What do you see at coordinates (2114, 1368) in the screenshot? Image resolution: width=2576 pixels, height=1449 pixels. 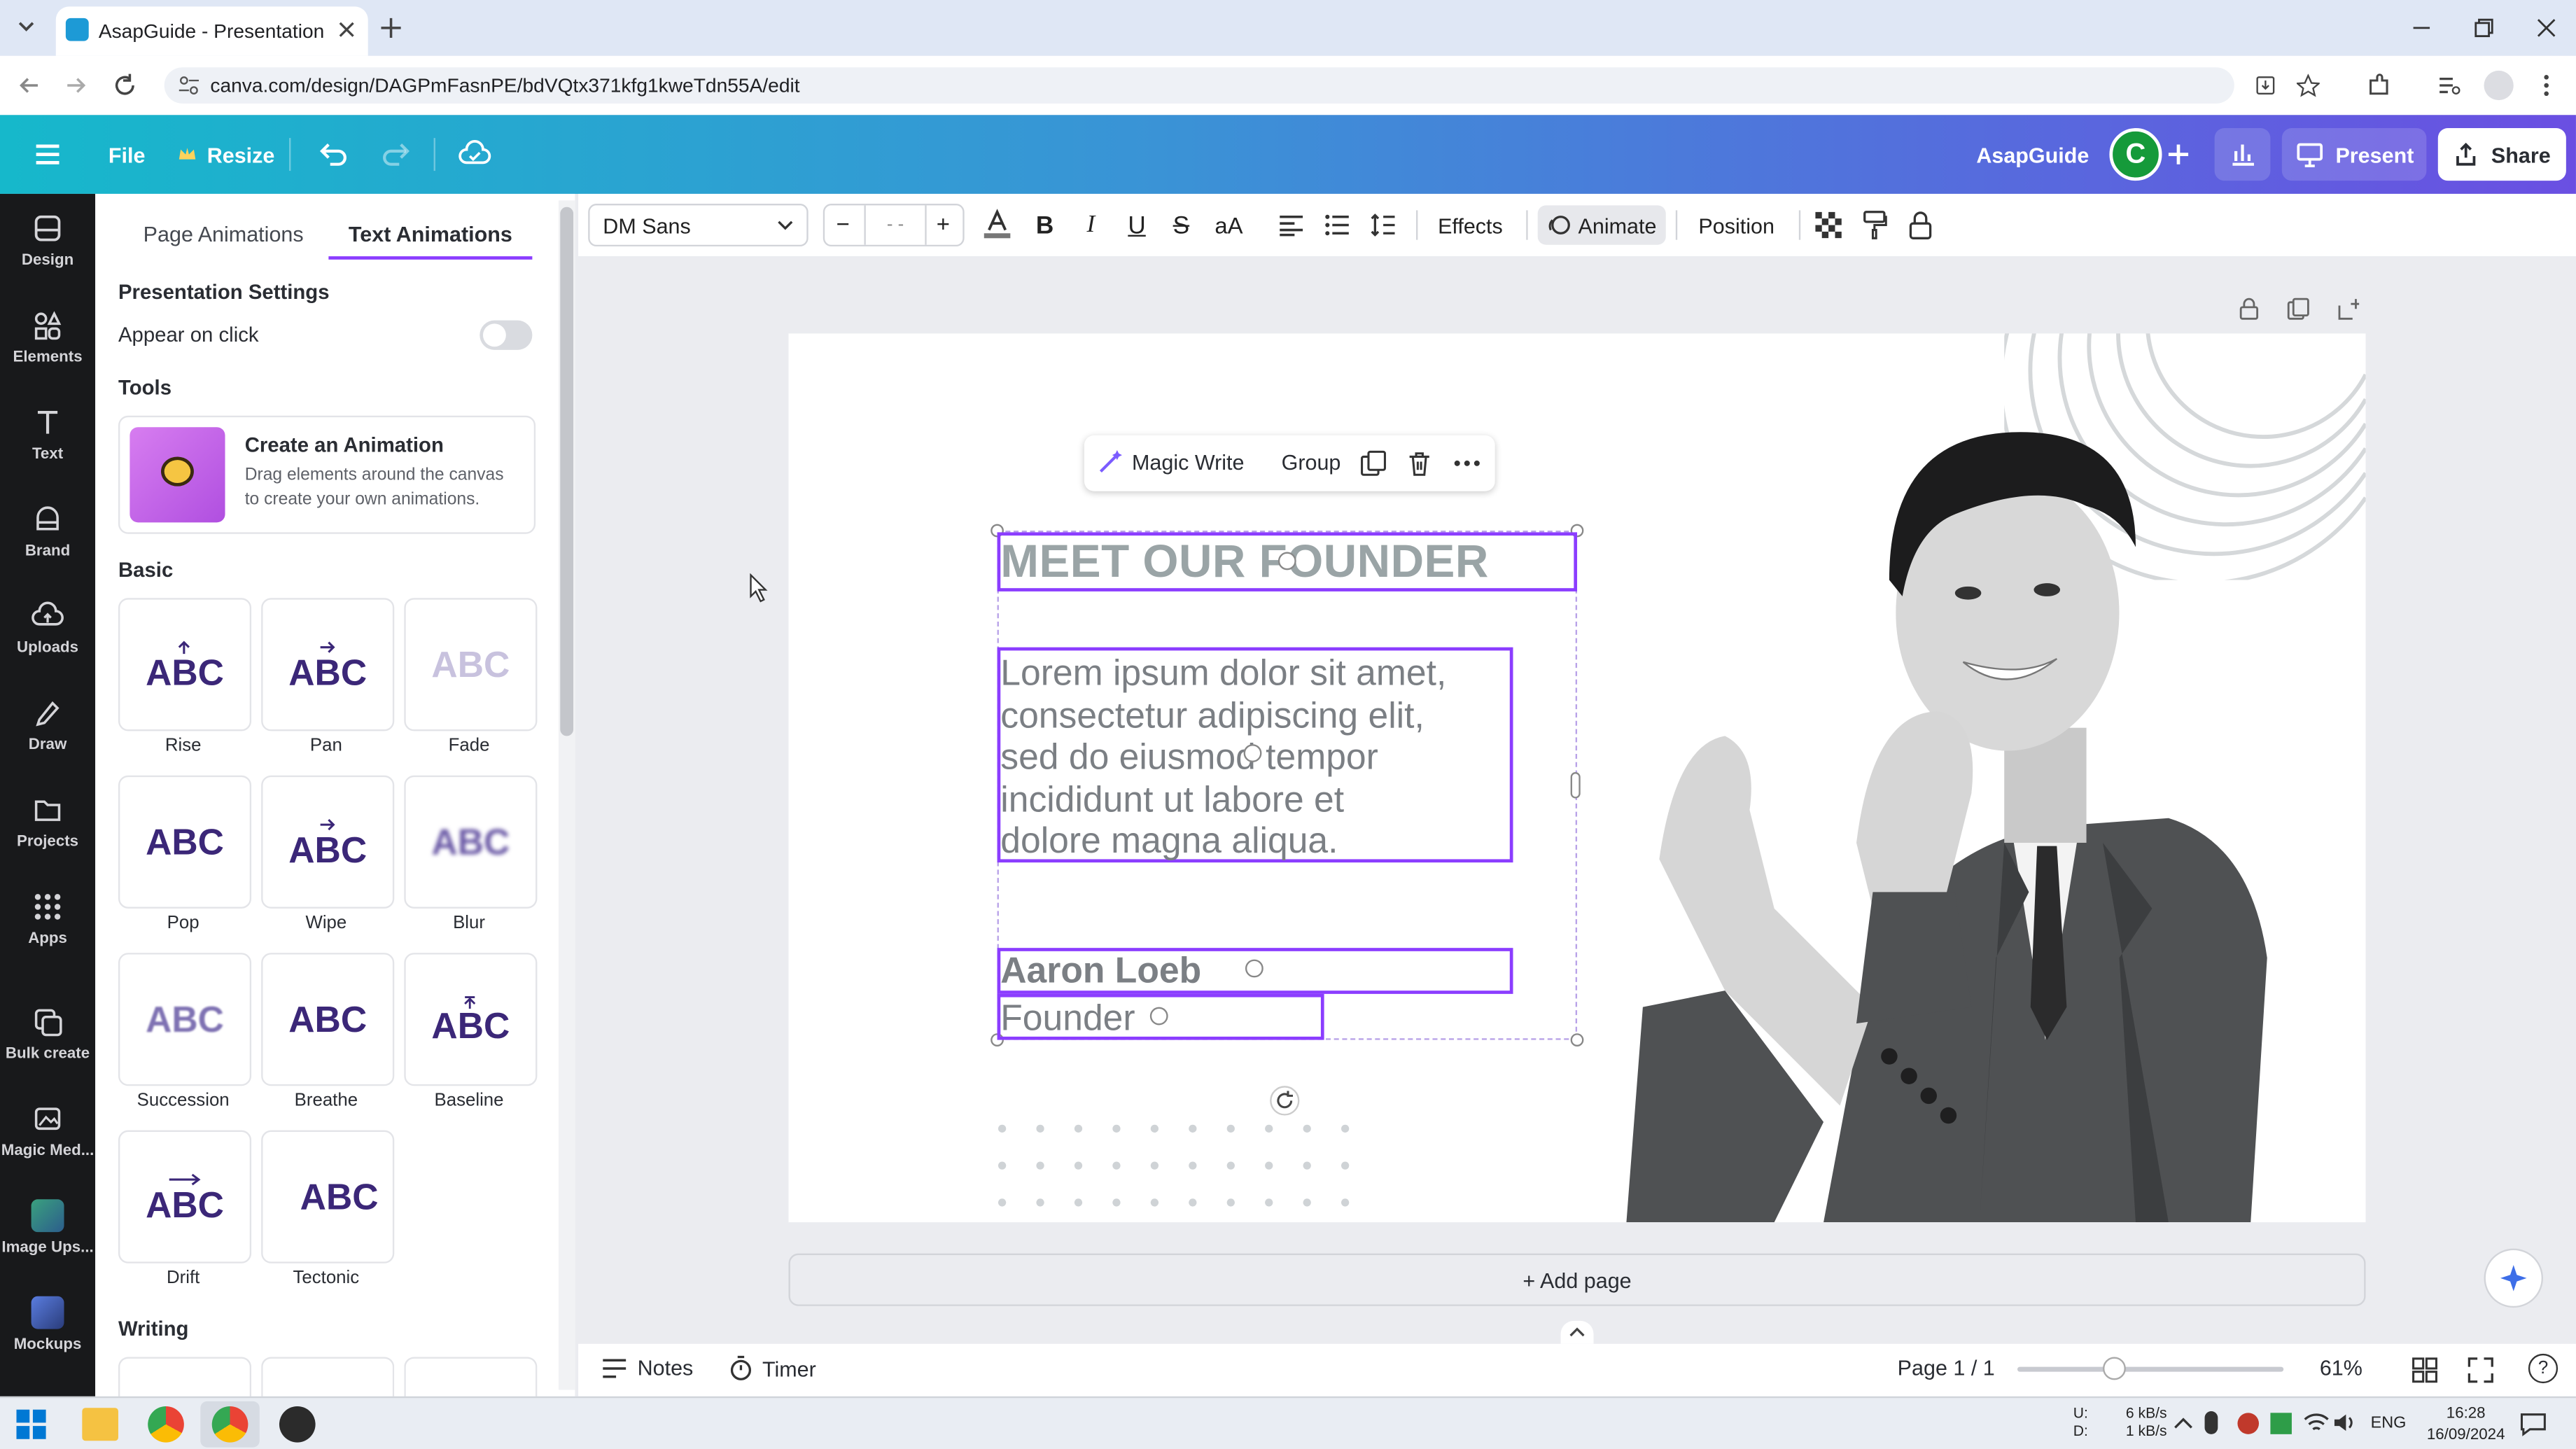 I see `zoom-slider-knob` at bounding box center [2114, 1368].